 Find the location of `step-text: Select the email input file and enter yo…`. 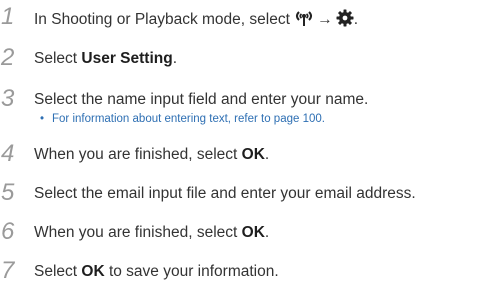

step-text: Select the email input file and enter yo… is located at coordinates (225, 193).